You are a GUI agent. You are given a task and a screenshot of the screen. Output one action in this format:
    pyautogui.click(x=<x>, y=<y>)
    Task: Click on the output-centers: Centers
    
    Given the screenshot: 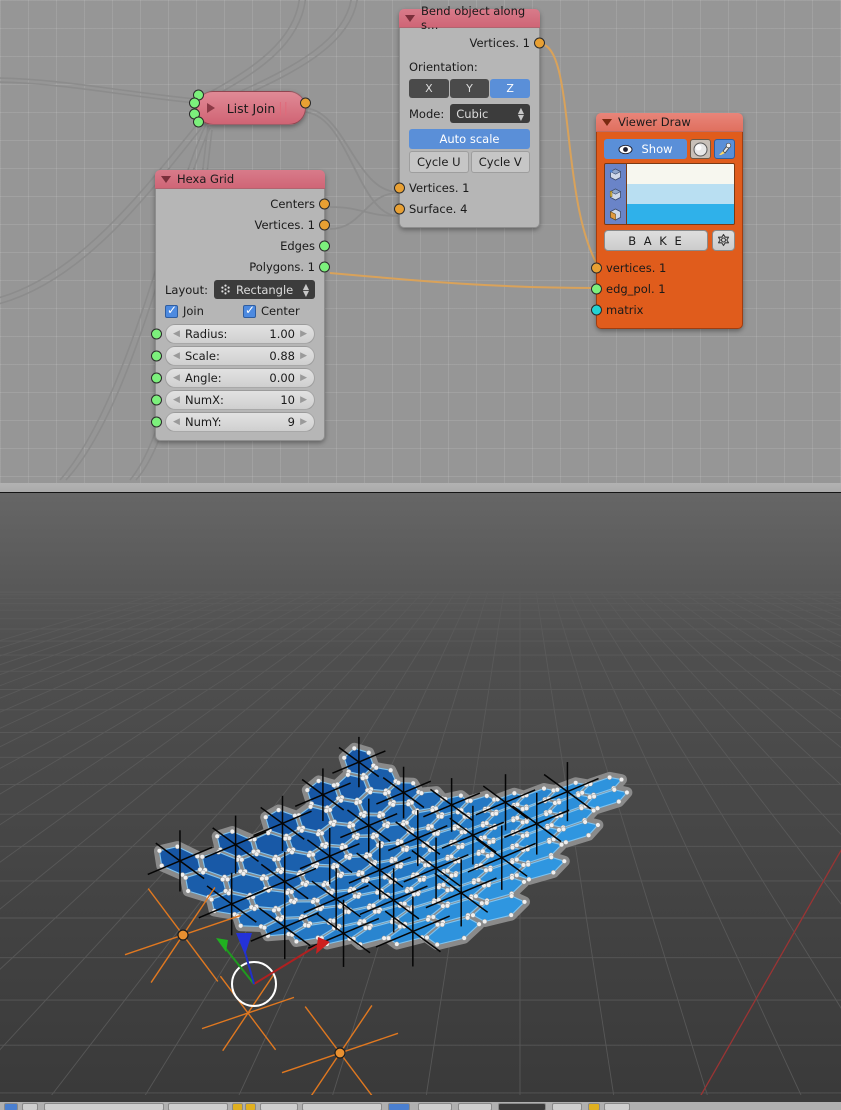 What is the action you would take?
    pyautogui.click(x=243, y=203)
    